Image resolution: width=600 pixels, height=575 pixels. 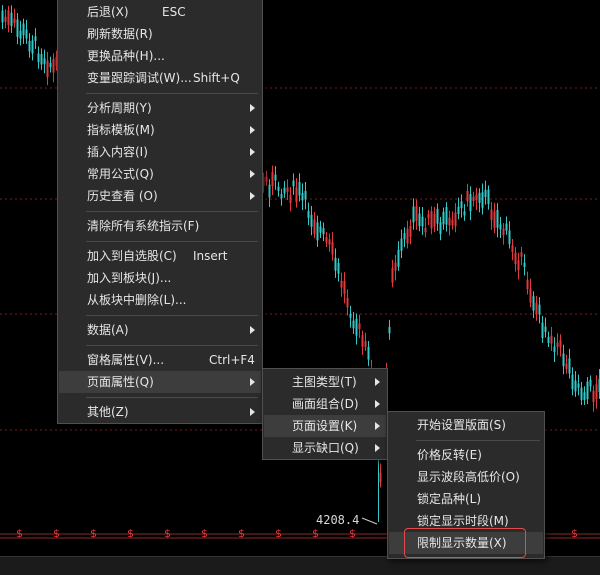 I want to click on menu-item-price-invert: 价格反转(E), so click(x=466, y=455).